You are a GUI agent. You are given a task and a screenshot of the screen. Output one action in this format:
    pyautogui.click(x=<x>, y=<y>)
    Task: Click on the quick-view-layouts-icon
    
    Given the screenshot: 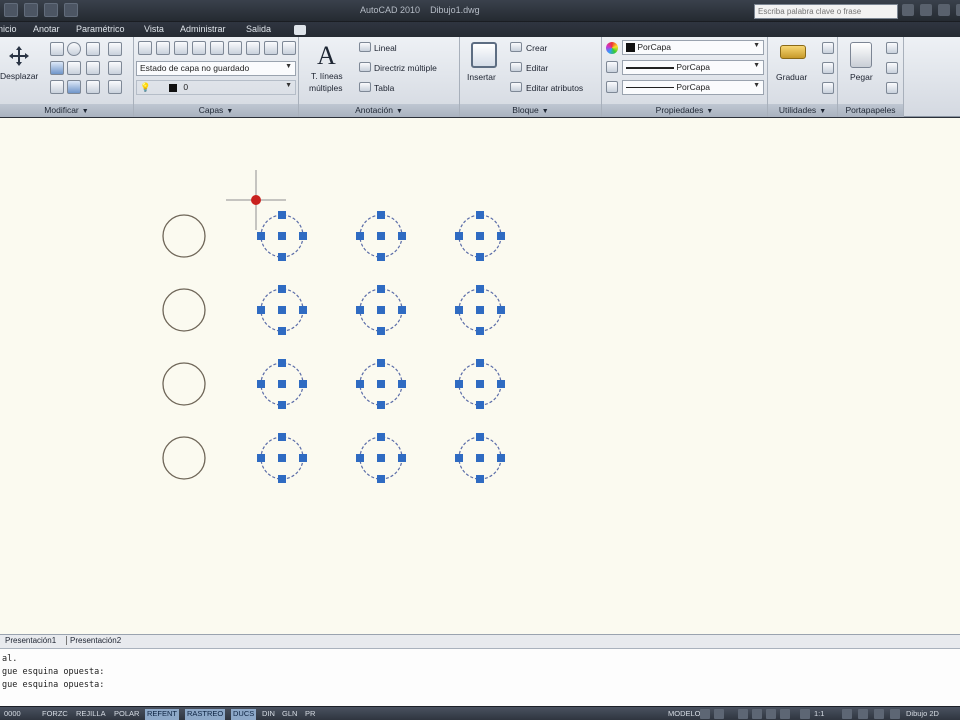 What is the action you would take?
    pyautogui.click(x=705, y=714)
    